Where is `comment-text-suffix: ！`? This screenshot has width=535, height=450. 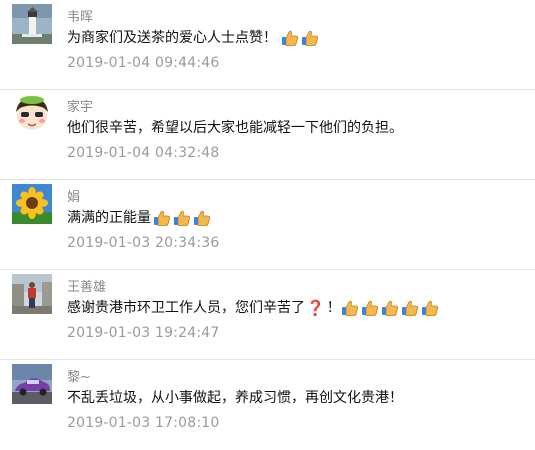 comment-text-suffix: ！ is located at coordinates (333, 308).